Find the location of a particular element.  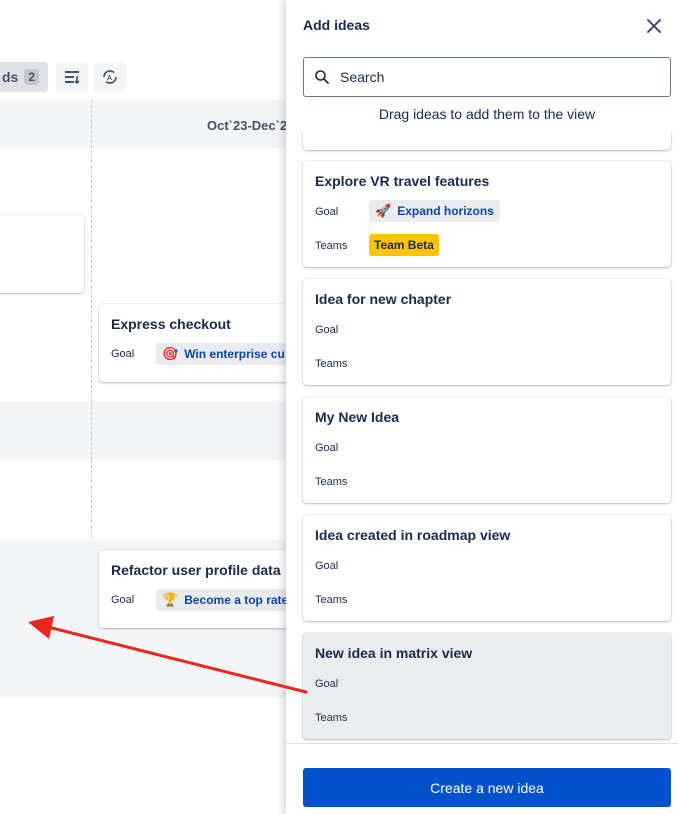

search-field is located at coordinates (487, 77).